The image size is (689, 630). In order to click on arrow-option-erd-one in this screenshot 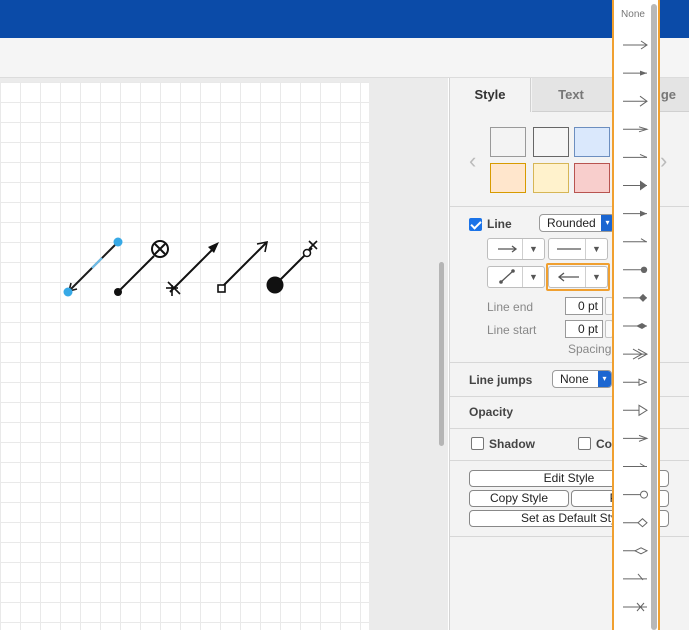, I will do `click(635, 577)`.